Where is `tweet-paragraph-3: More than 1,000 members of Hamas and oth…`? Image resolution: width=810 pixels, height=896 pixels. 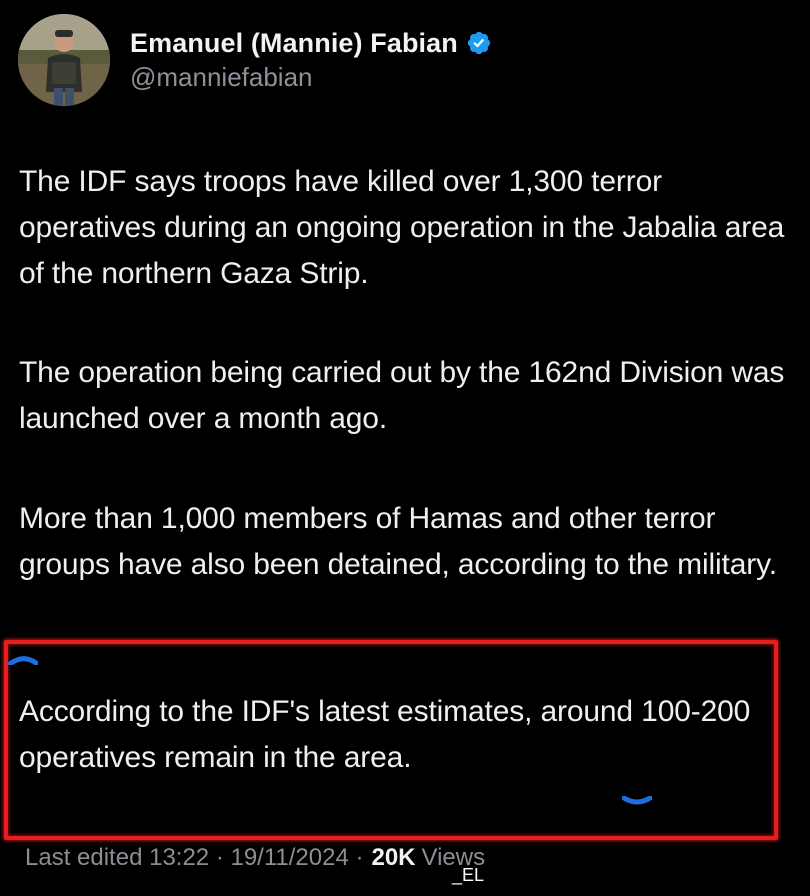
tweet-paragraph-3: More than 1,000 members of Hamas and oth… is located at coordinates (398, 541).